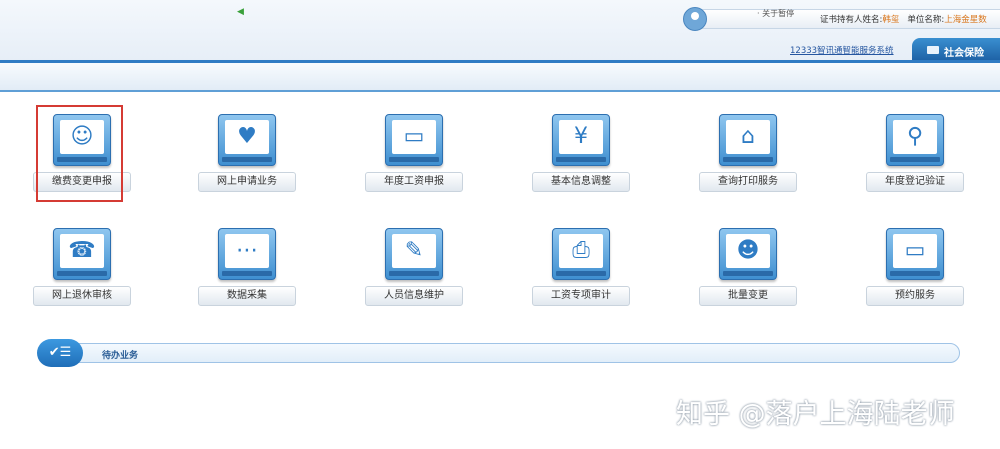 The image size is (1000, 449). I want to click on tile-label: 批量变更, so click(748, 296).